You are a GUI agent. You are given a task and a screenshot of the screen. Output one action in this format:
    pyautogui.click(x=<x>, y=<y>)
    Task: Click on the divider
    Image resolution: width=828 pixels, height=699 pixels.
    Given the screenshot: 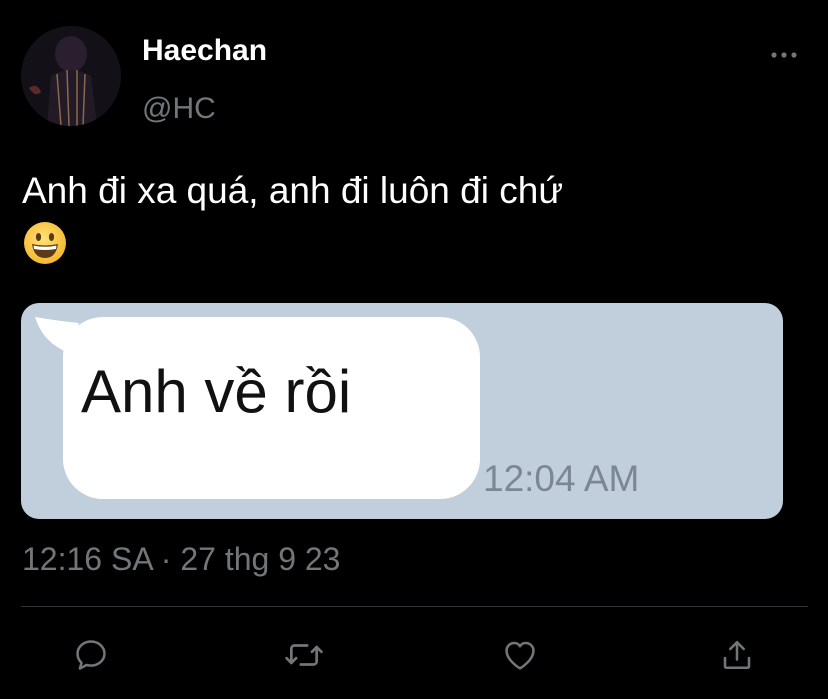 What is the action you would take?
    pyautogui.click(x=414, y=606)
    